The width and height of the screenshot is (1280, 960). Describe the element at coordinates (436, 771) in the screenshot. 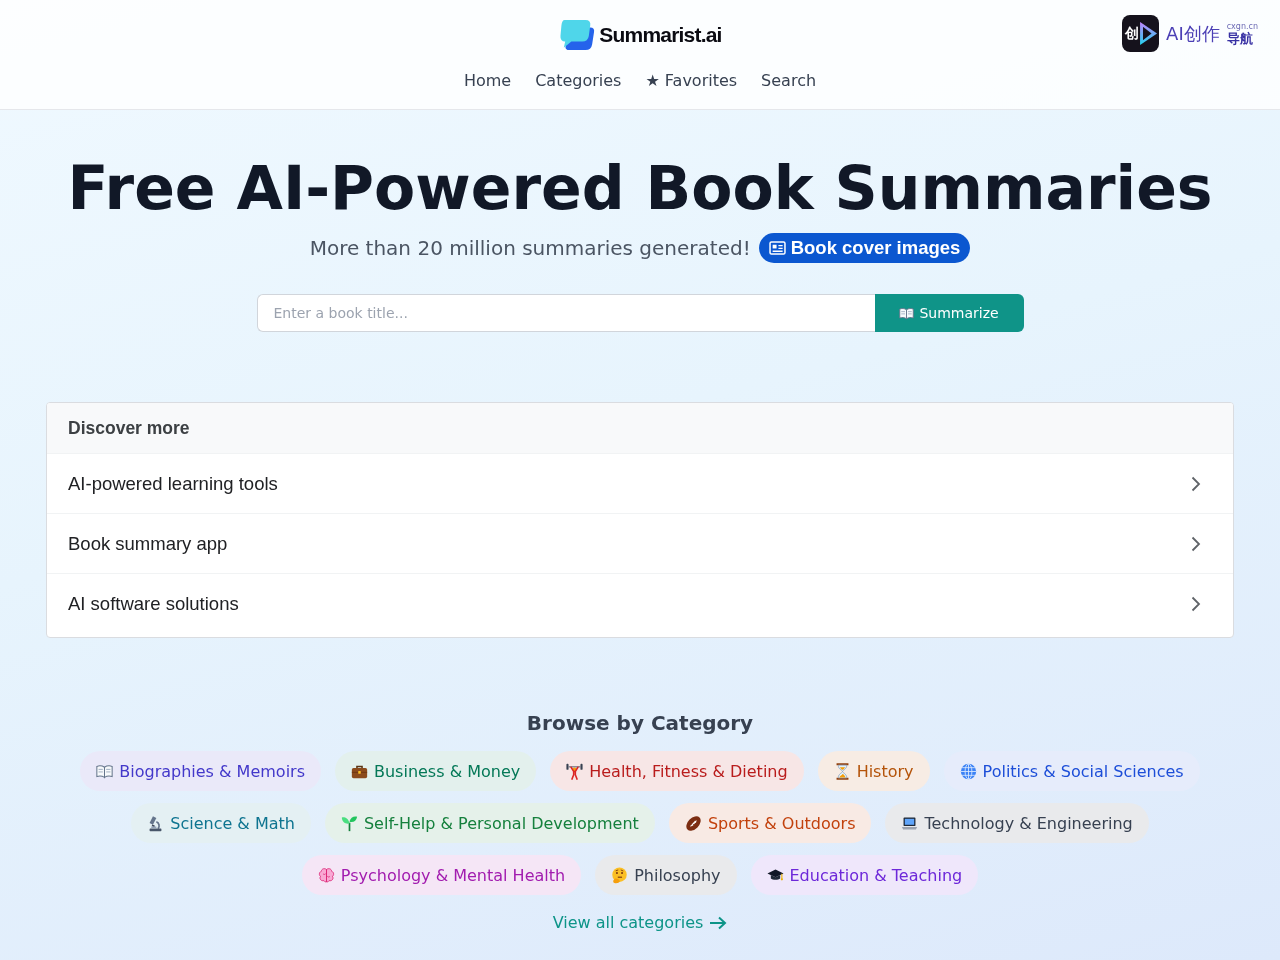

I see `category-chip: Business & Money` at that location.